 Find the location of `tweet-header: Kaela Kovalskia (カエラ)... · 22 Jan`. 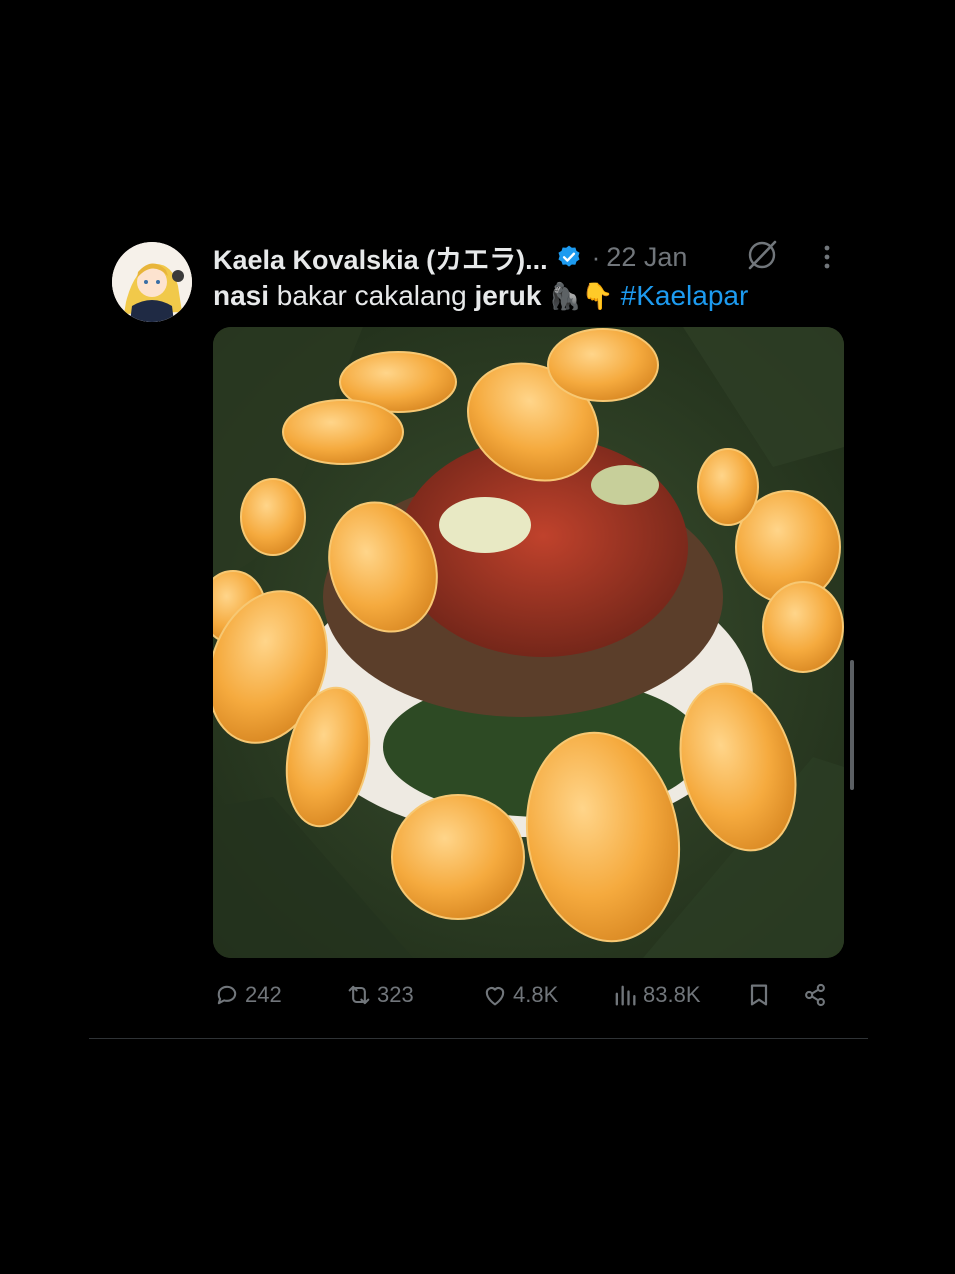

tweet-header: Kaela Kovalskia (カエラ)... · 22 Jan is located at coordinates (450, 257).